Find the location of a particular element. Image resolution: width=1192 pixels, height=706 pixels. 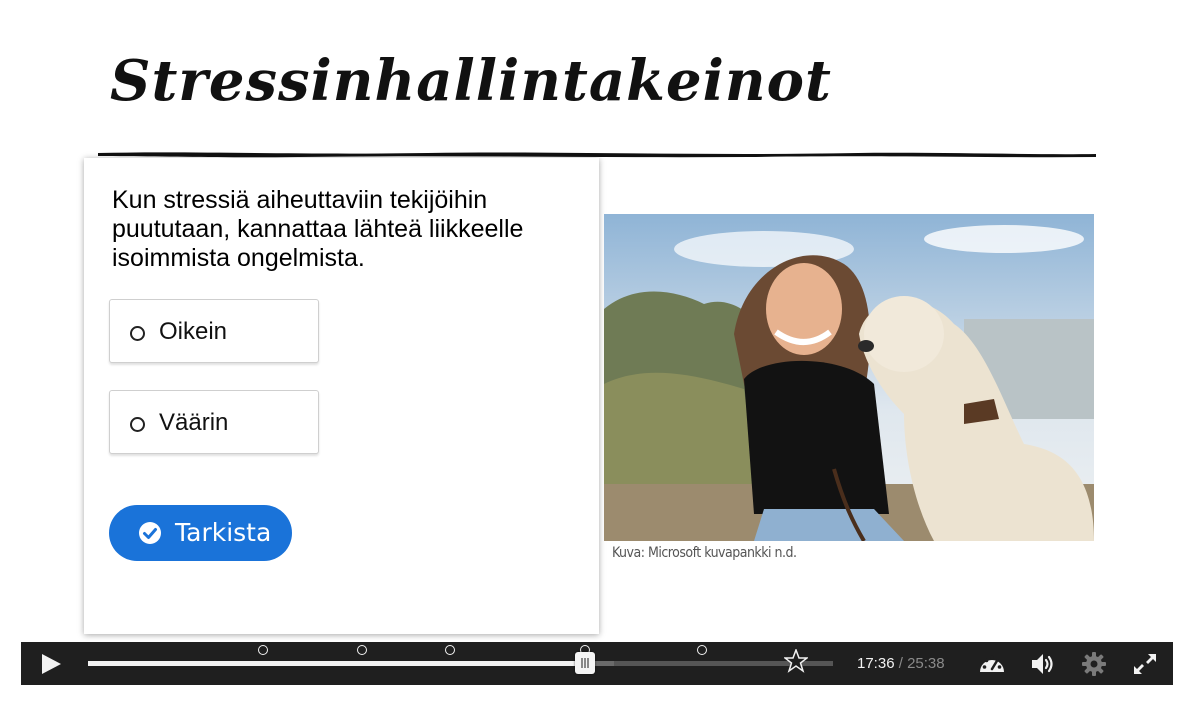

slide-title: Stressinhallintakeinot is located at coordinates (471, 81).